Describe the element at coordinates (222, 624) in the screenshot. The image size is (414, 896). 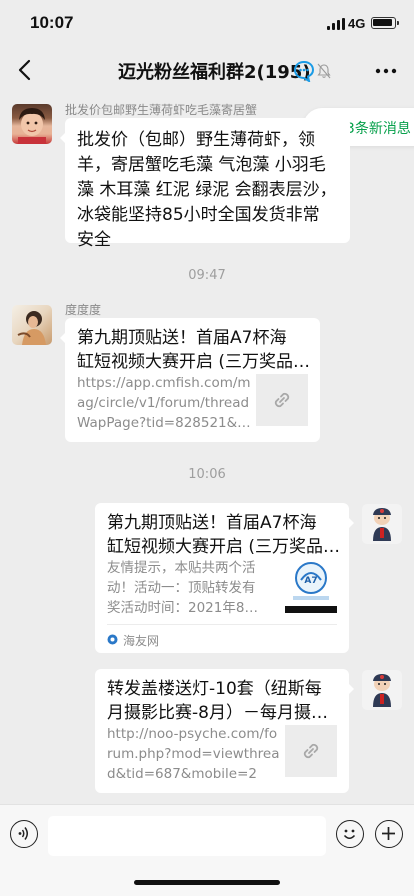
I see `card-divider` at that location.